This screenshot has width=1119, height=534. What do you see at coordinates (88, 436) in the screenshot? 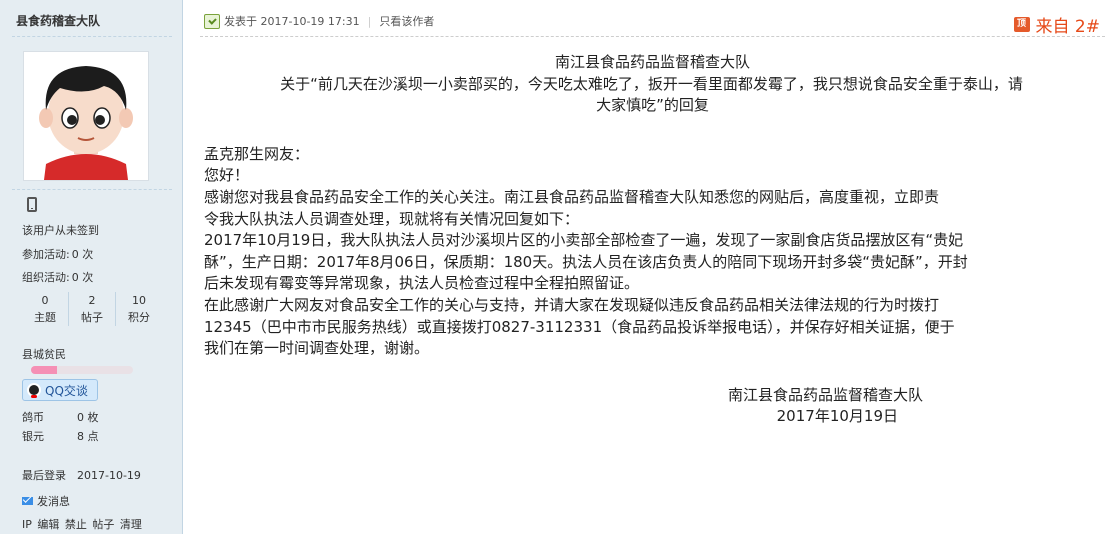
I see `silver-value: 8 点` at bounding box center [88, 436].